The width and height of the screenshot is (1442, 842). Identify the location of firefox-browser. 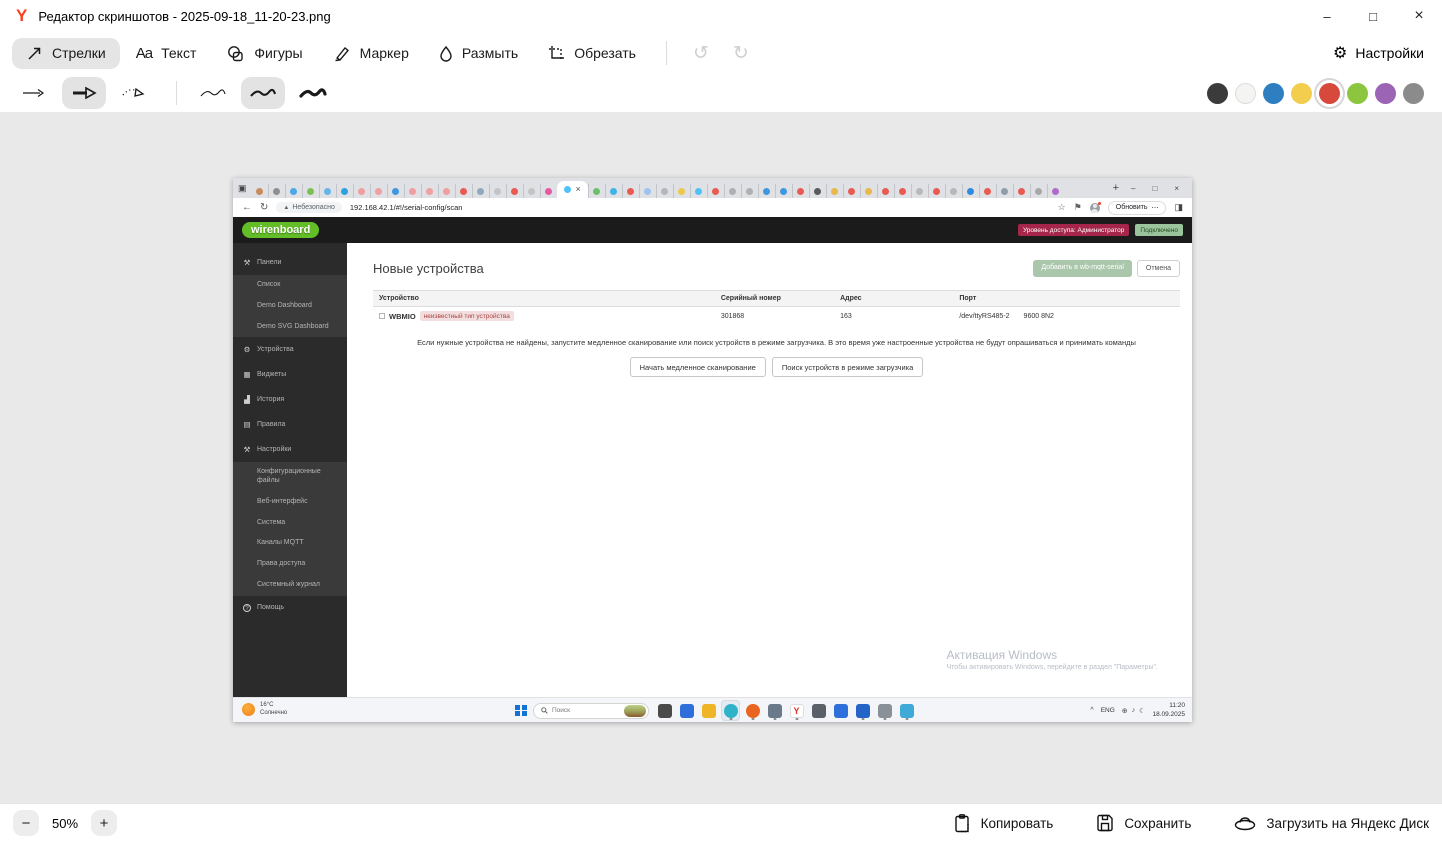
(752, 710).